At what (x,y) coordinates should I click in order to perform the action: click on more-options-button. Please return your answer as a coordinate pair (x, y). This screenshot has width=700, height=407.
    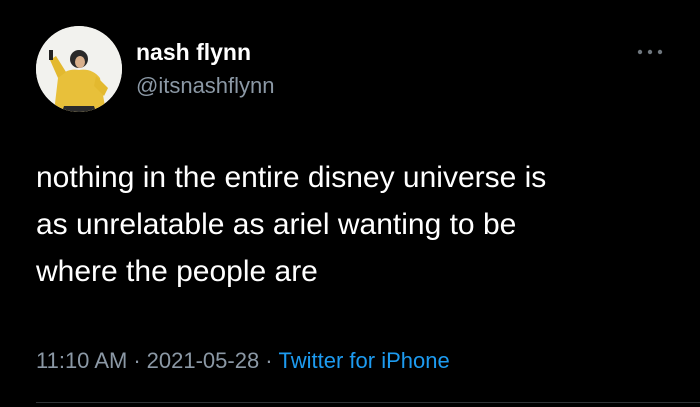
    Looking at the image, I should click on (650, 52).